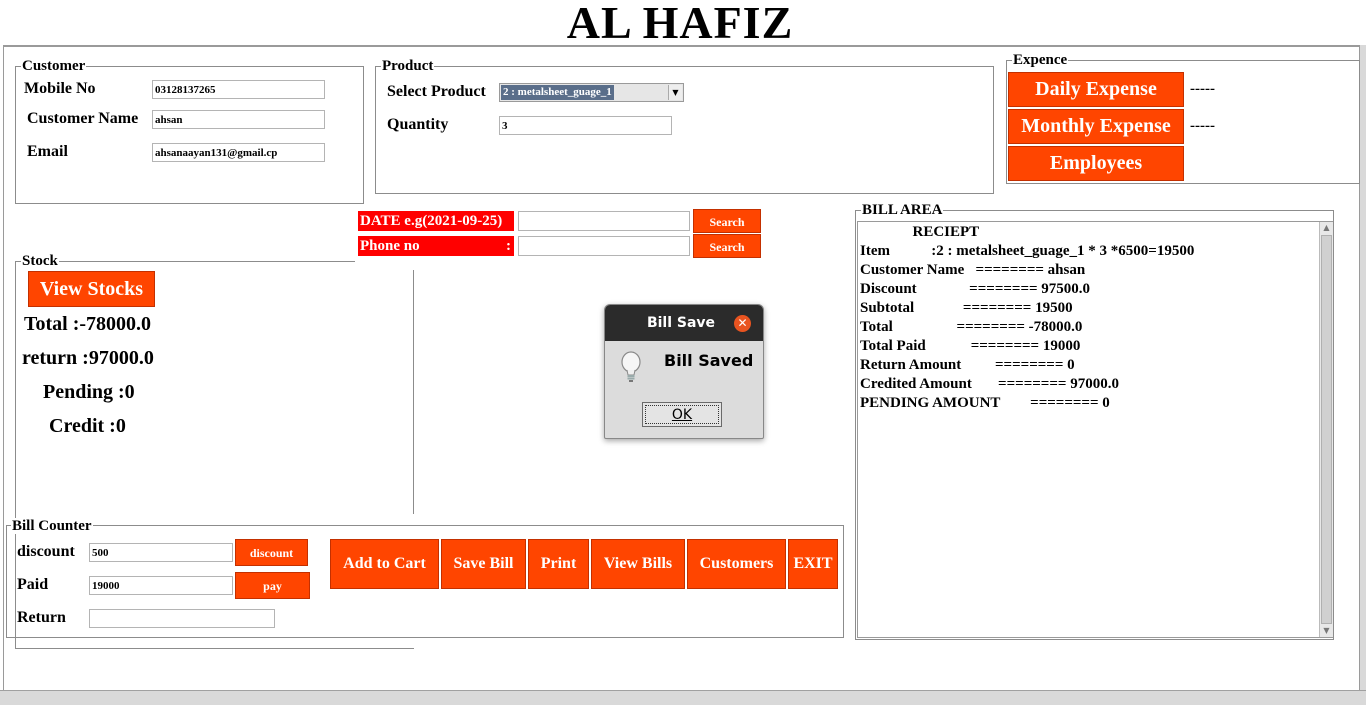  Describe the element at coordinates (1040, 60) in the screenshot. I see `expense-legend: Expence` at that location.